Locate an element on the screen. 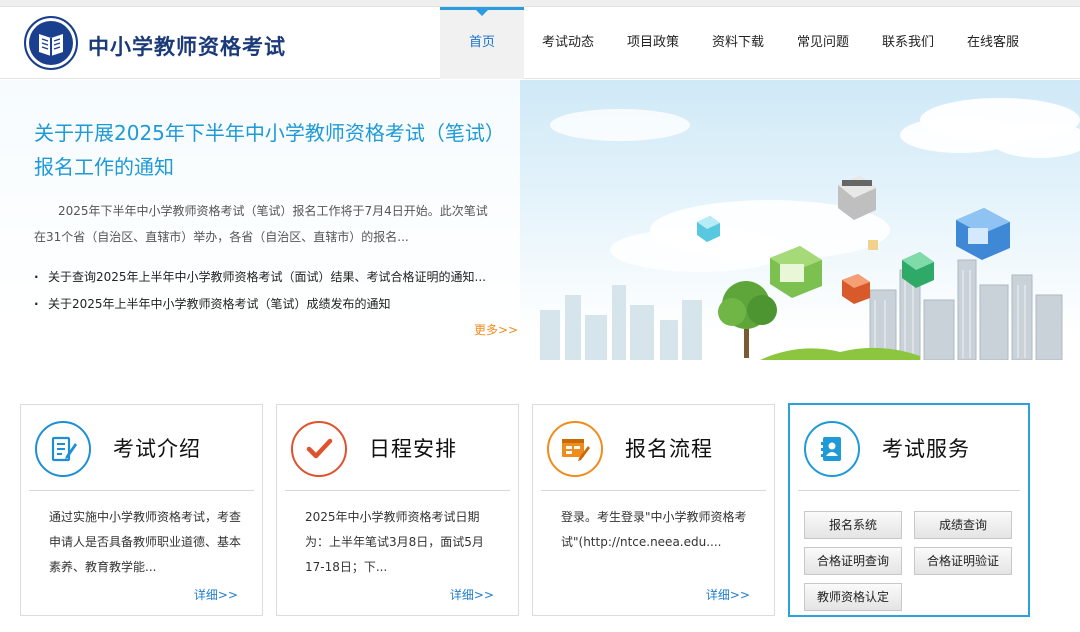  card-title: 报名流程 is located at coordinates (669, 449).